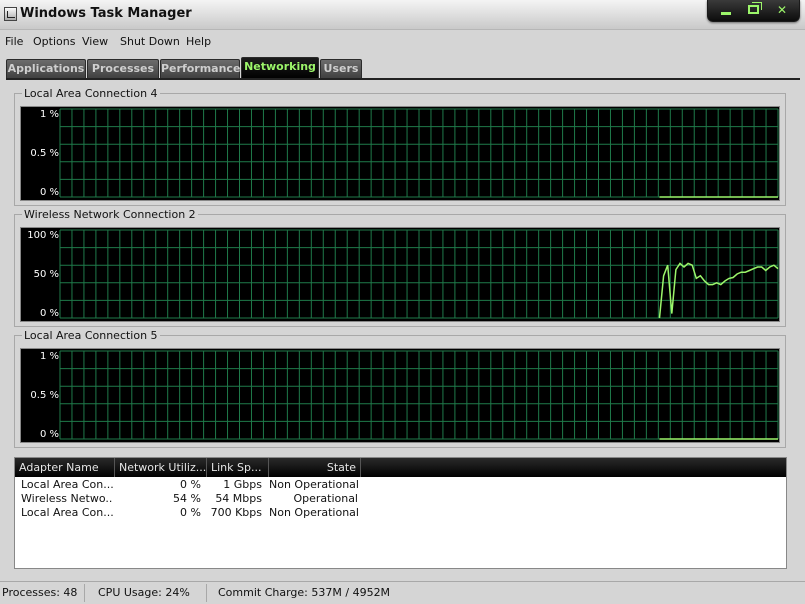  Describe the element at coordinates (95, 41) in the screenshot. I see `menu-view: View` at that location.